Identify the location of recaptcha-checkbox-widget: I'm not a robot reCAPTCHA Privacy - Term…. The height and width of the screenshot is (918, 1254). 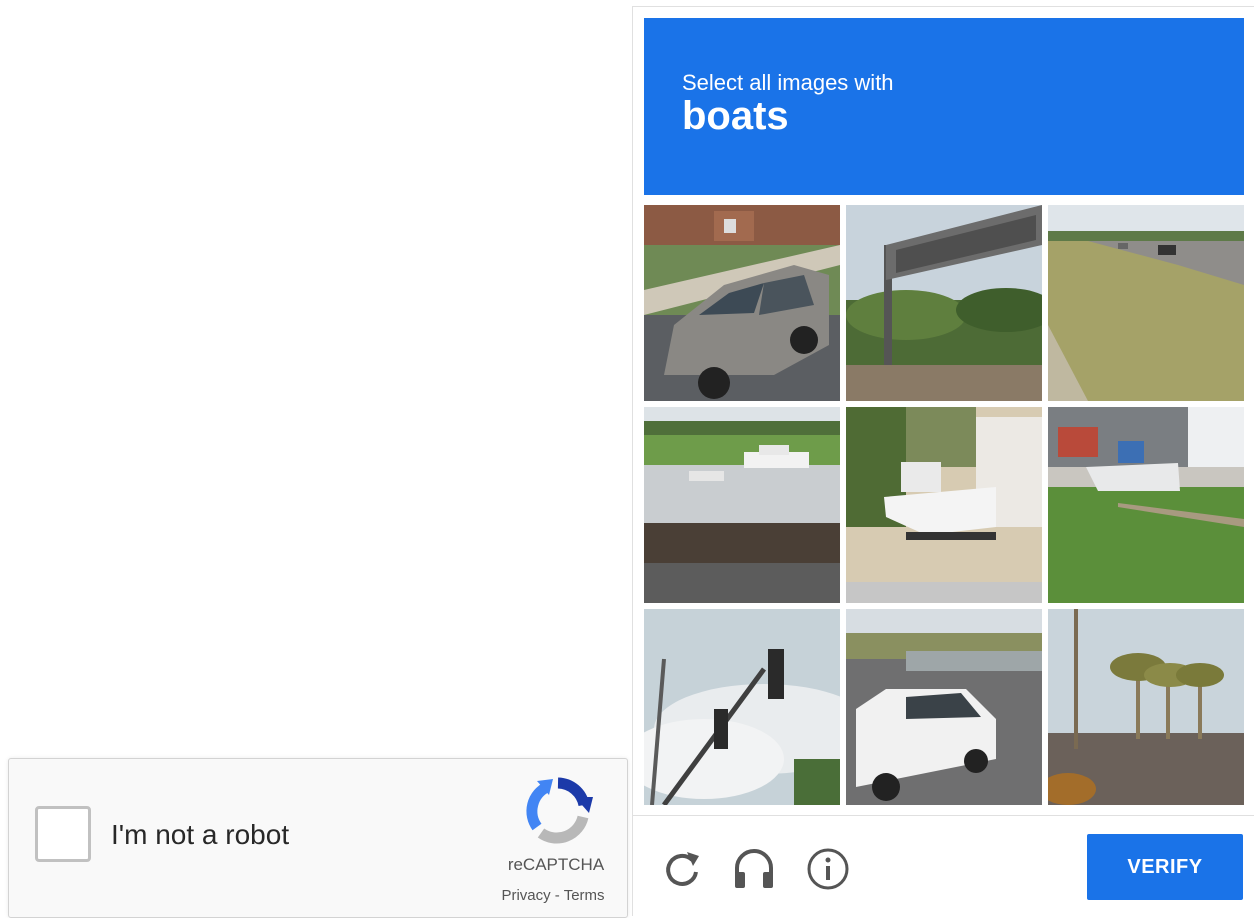
(318, 838).